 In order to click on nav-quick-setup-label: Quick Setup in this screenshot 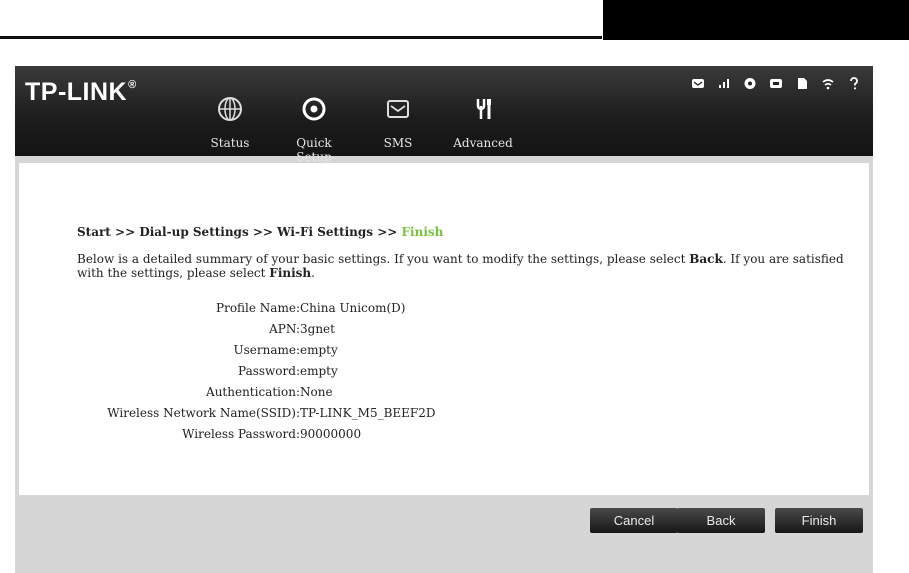, I will do `click(314, 150)`.